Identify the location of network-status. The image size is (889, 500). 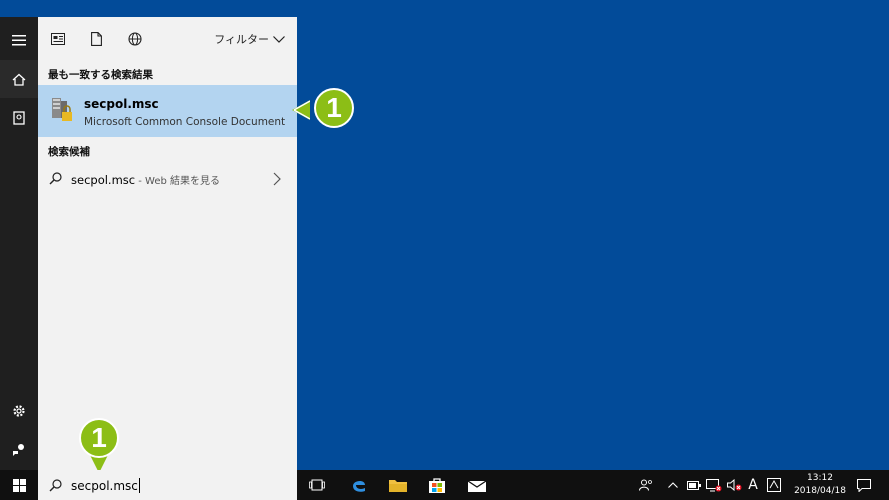
(714, 485).